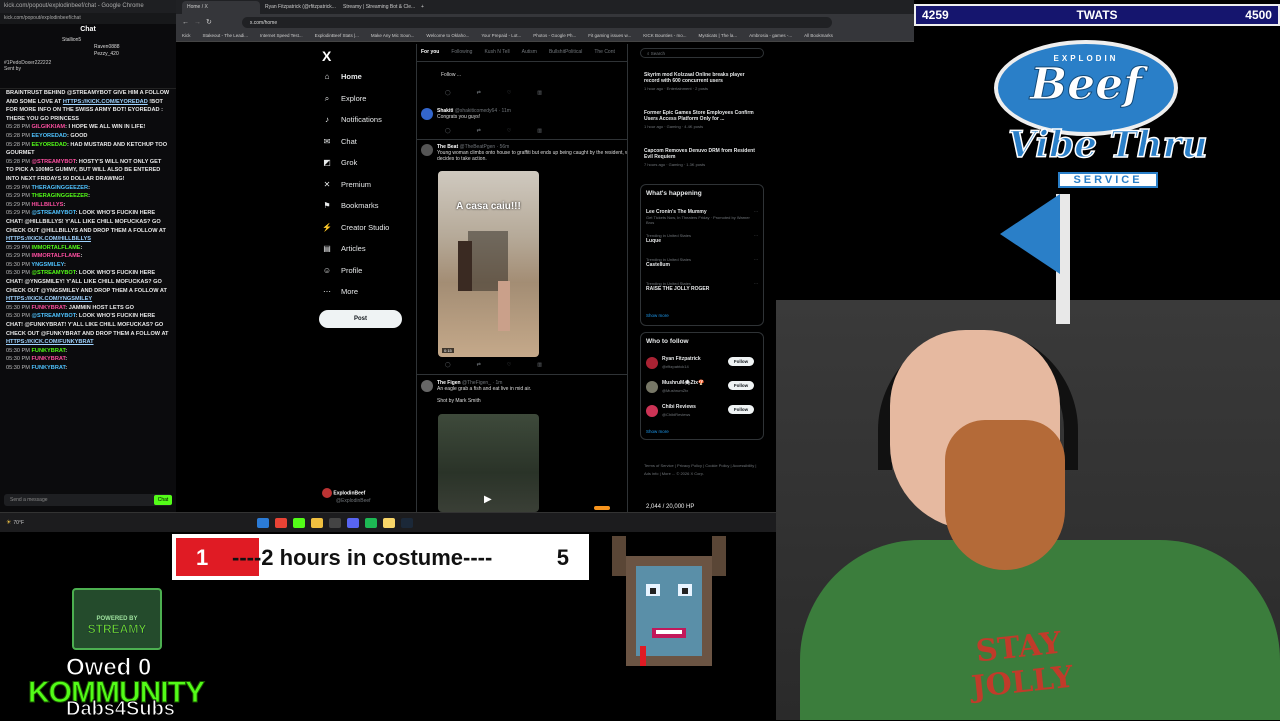 The height and width of the screenshot is (721, 1280). Describe the element at coordinates (529, 52) in the screenshot. I see `feed-tab: Autism` at that location.